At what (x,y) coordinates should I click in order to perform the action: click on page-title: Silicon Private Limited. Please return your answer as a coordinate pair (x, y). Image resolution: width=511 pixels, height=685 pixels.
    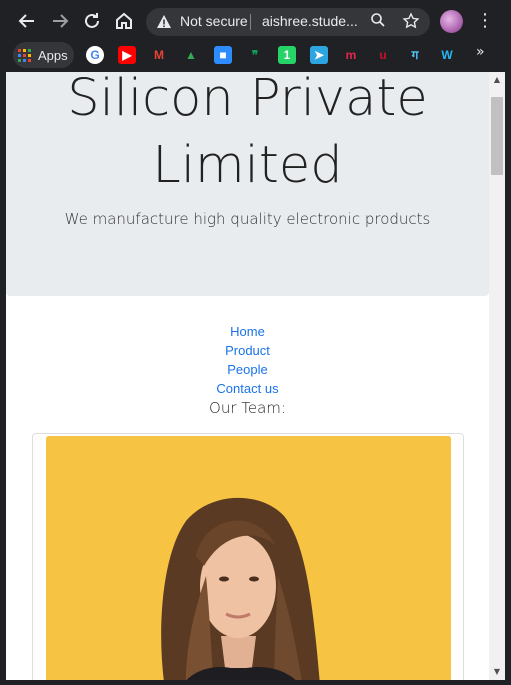
    Looking at the image, I should click on (247, 133).